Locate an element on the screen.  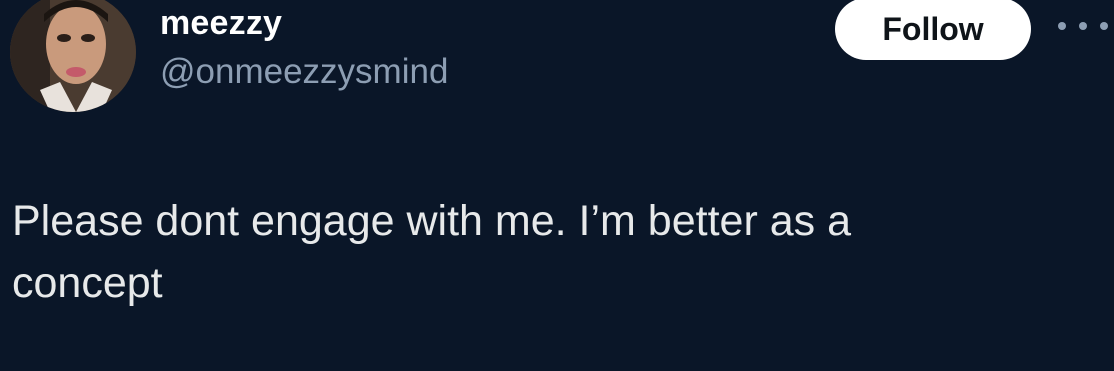
avatar-image is located at coordinates (73, 56).